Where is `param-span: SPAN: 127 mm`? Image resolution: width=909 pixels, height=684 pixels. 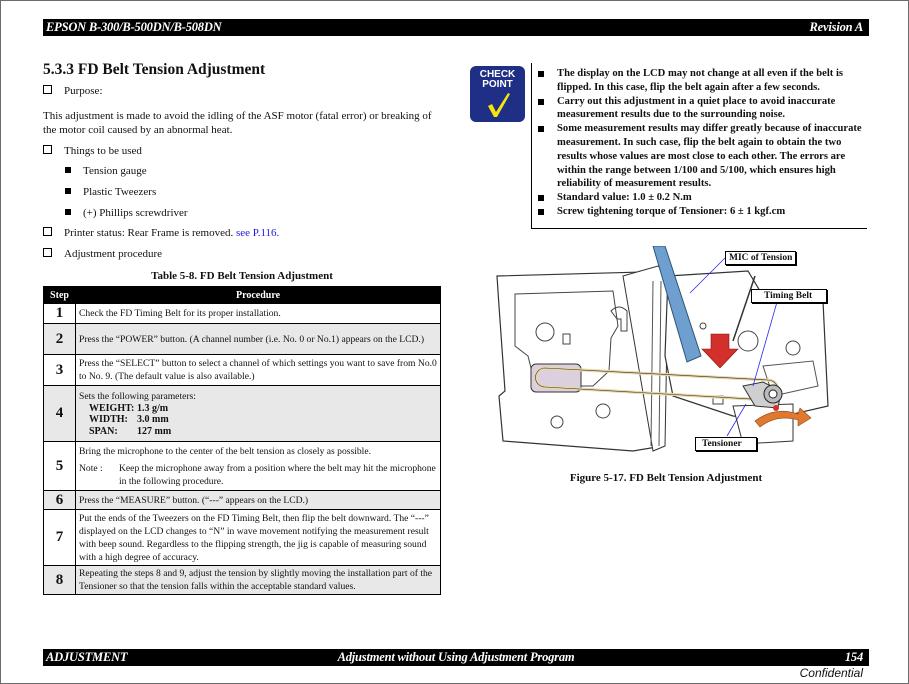
param-span: SPAN: 127 mm is located at coordinates (130, 431).